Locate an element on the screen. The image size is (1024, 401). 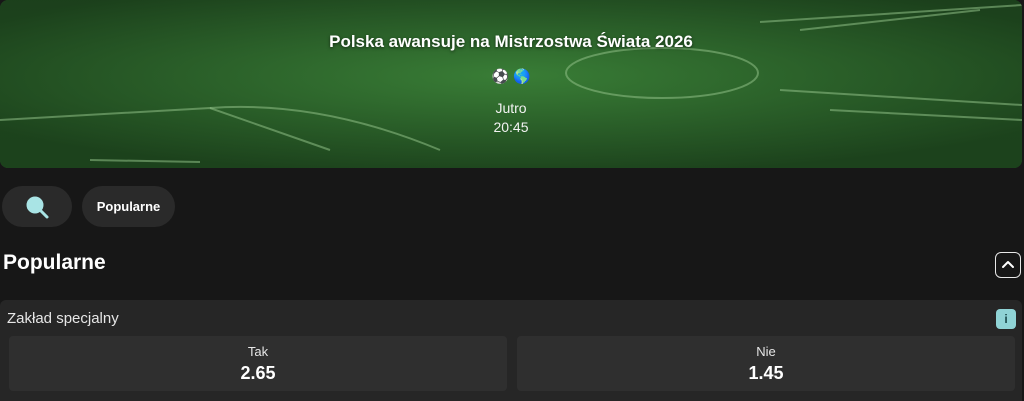
search-button is located at coordinates (37, 206).